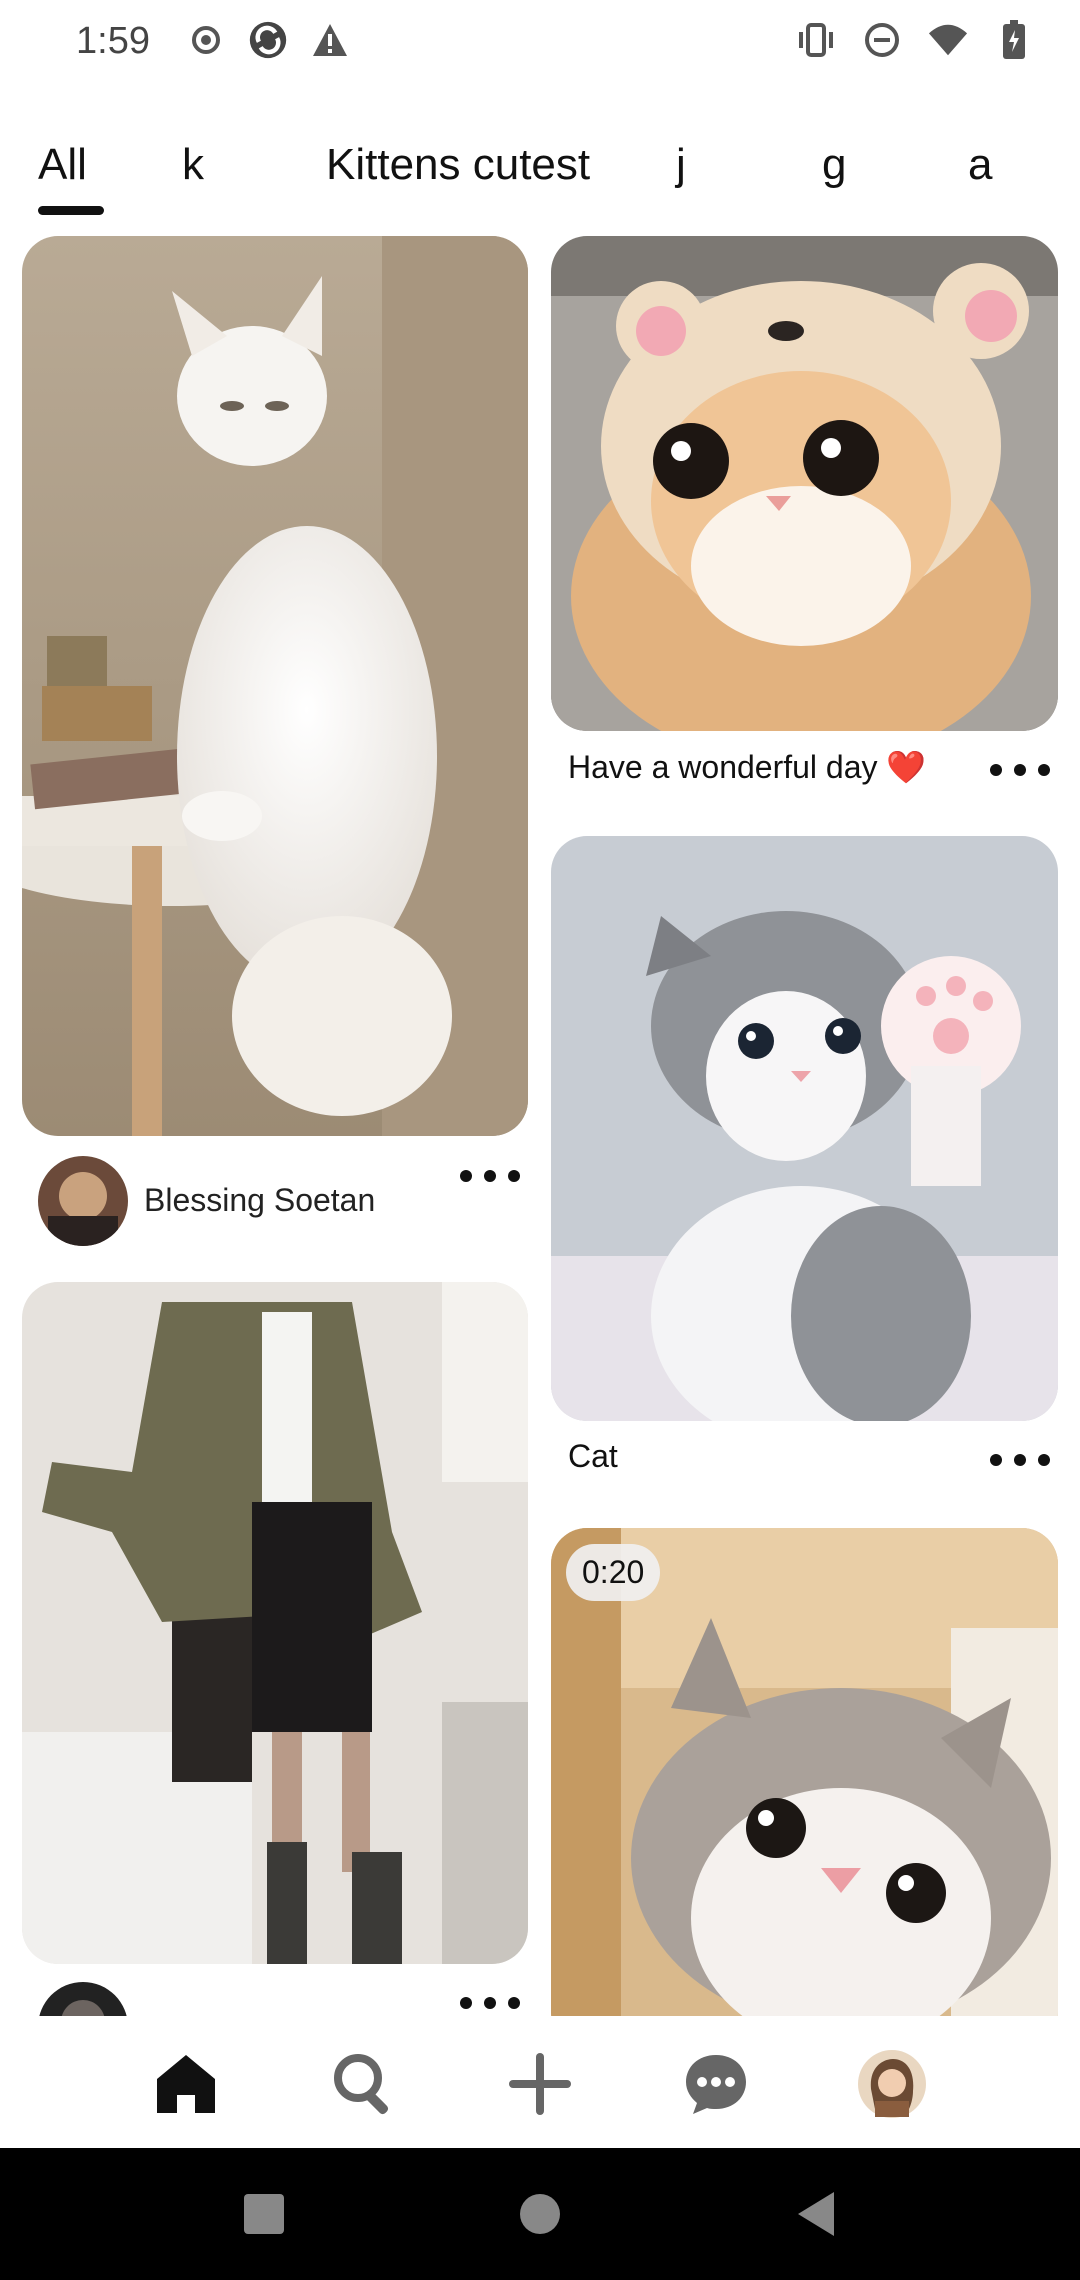 The height and width of the screenshot is (2280, 1080). What do you see at coordinates (816, 2214) in the screenshot?
I see `back-triangle-icon` at bounding box center [816, 2214].